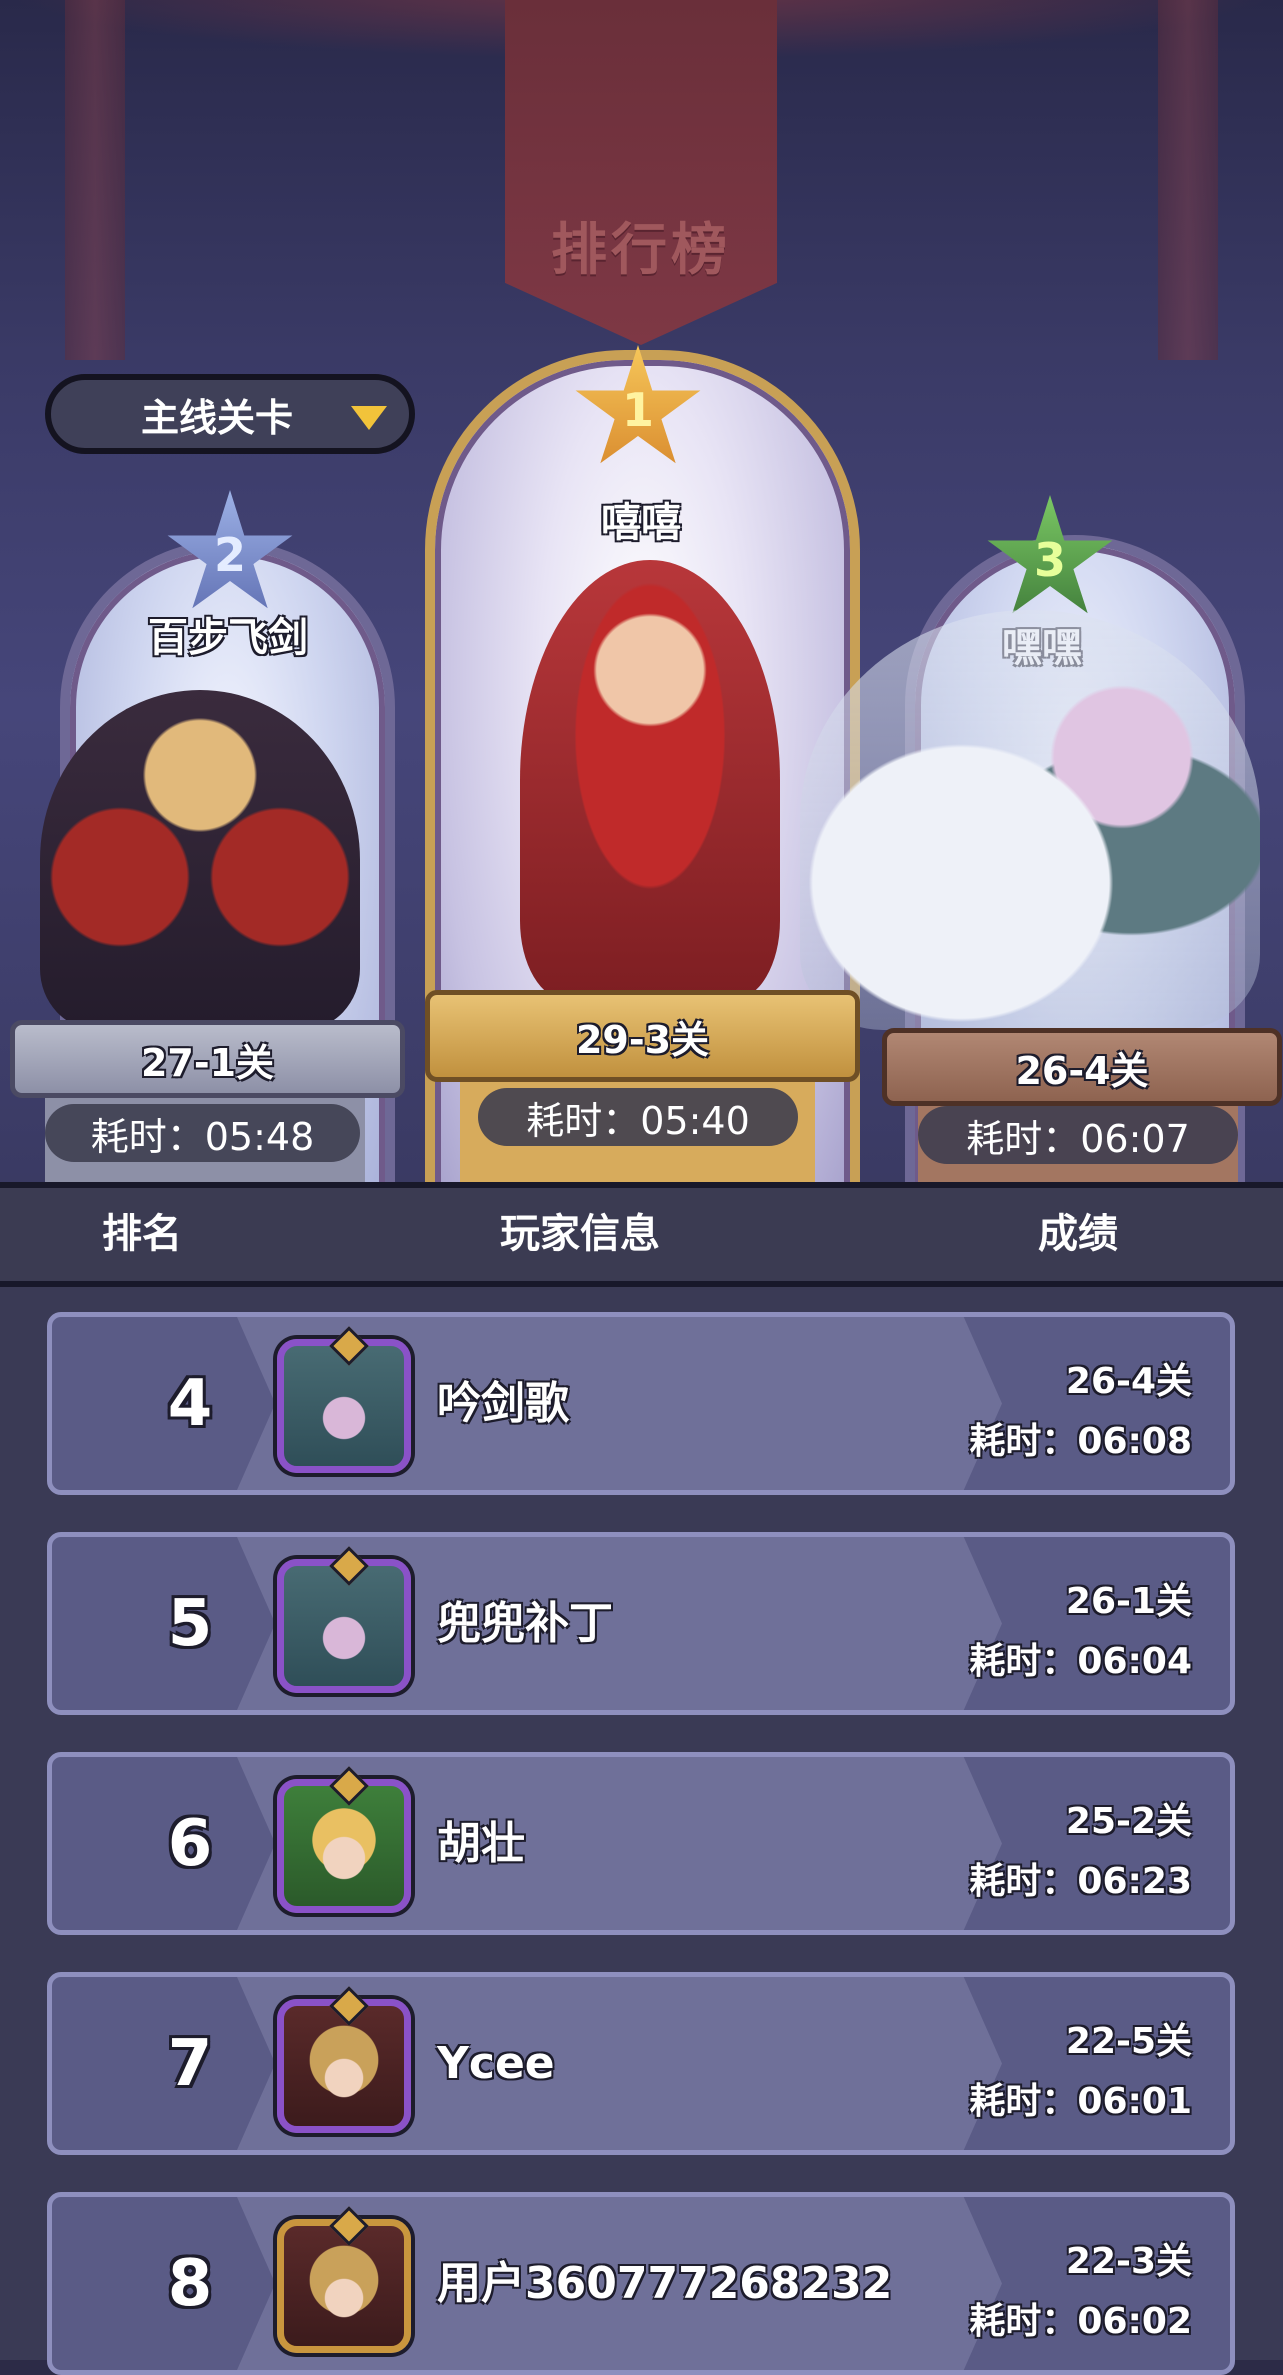  What do you see at coordinates (641, 1843) in the screenshot?
I see `table-row: 6 胡壮 25-2关 耗时：06:23` at bounding box center [641, 1843].